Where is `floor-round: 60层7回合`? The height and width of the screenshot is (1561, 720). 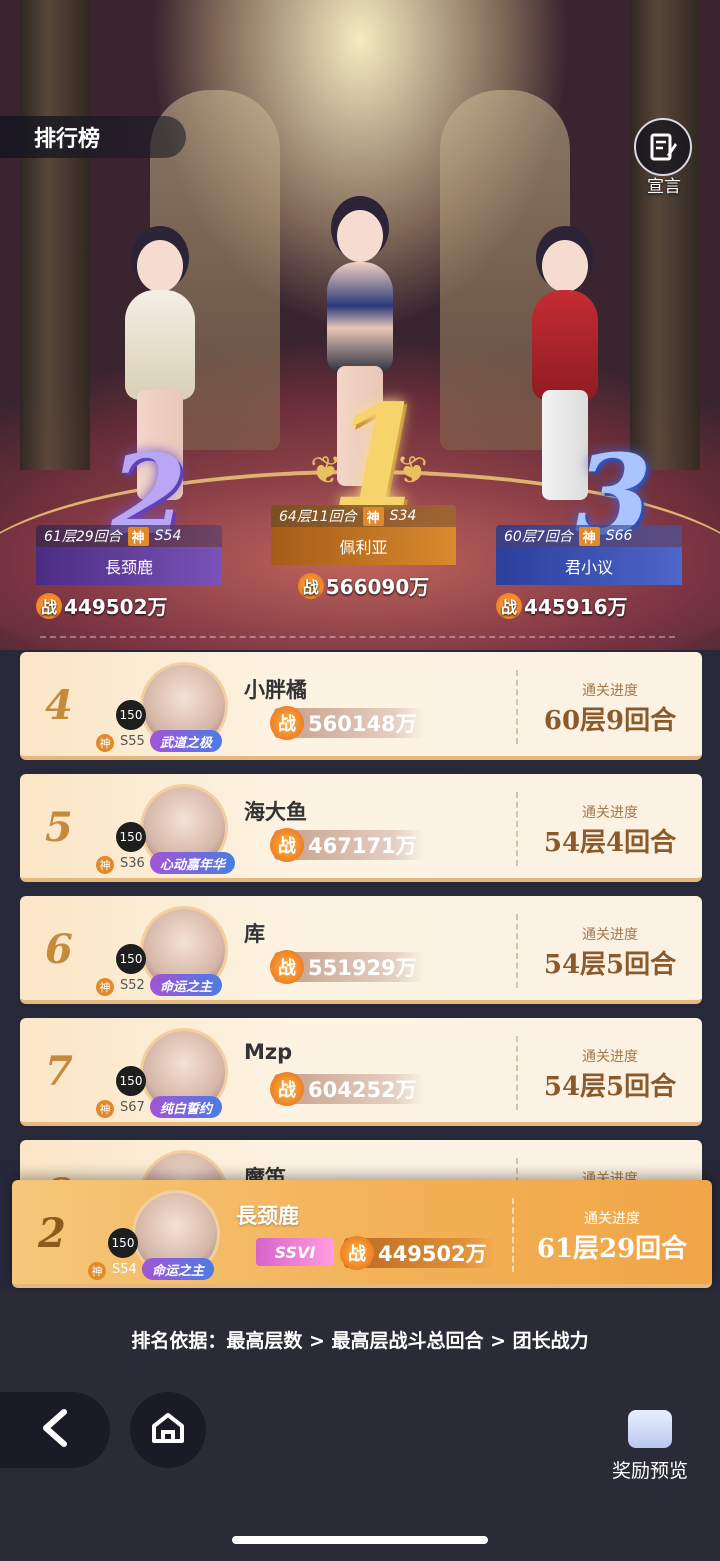 floor-round: 60层7回合 is located at coordinates (538, 537).